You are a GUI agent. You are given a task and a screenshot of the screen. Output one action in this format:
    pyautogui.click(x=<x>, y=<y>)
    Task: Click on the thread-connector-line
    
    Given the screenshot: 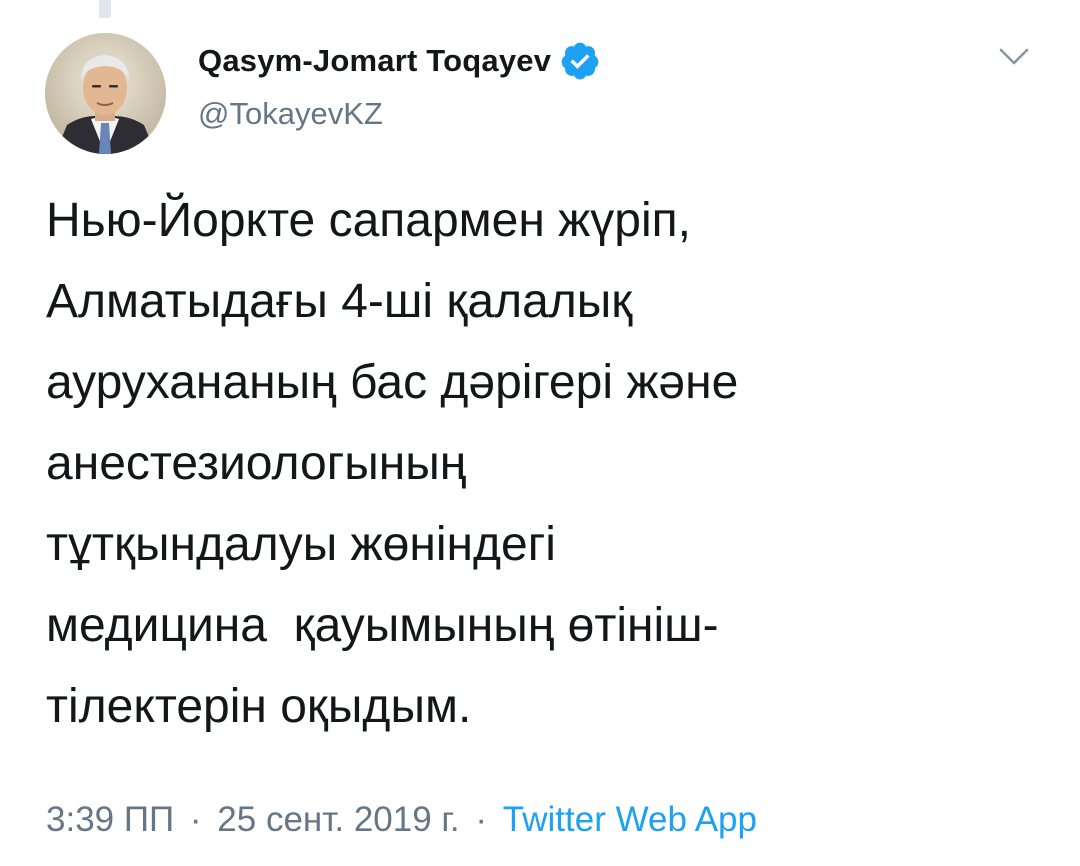 What is the action you would take?
    pyautogui.click(x=105, y=9)
    